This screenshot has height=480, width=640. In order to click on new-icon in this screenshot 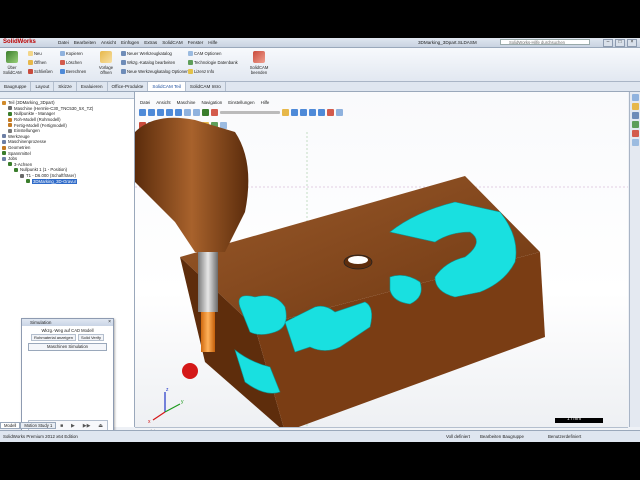, I will do `click(30, 54)`.